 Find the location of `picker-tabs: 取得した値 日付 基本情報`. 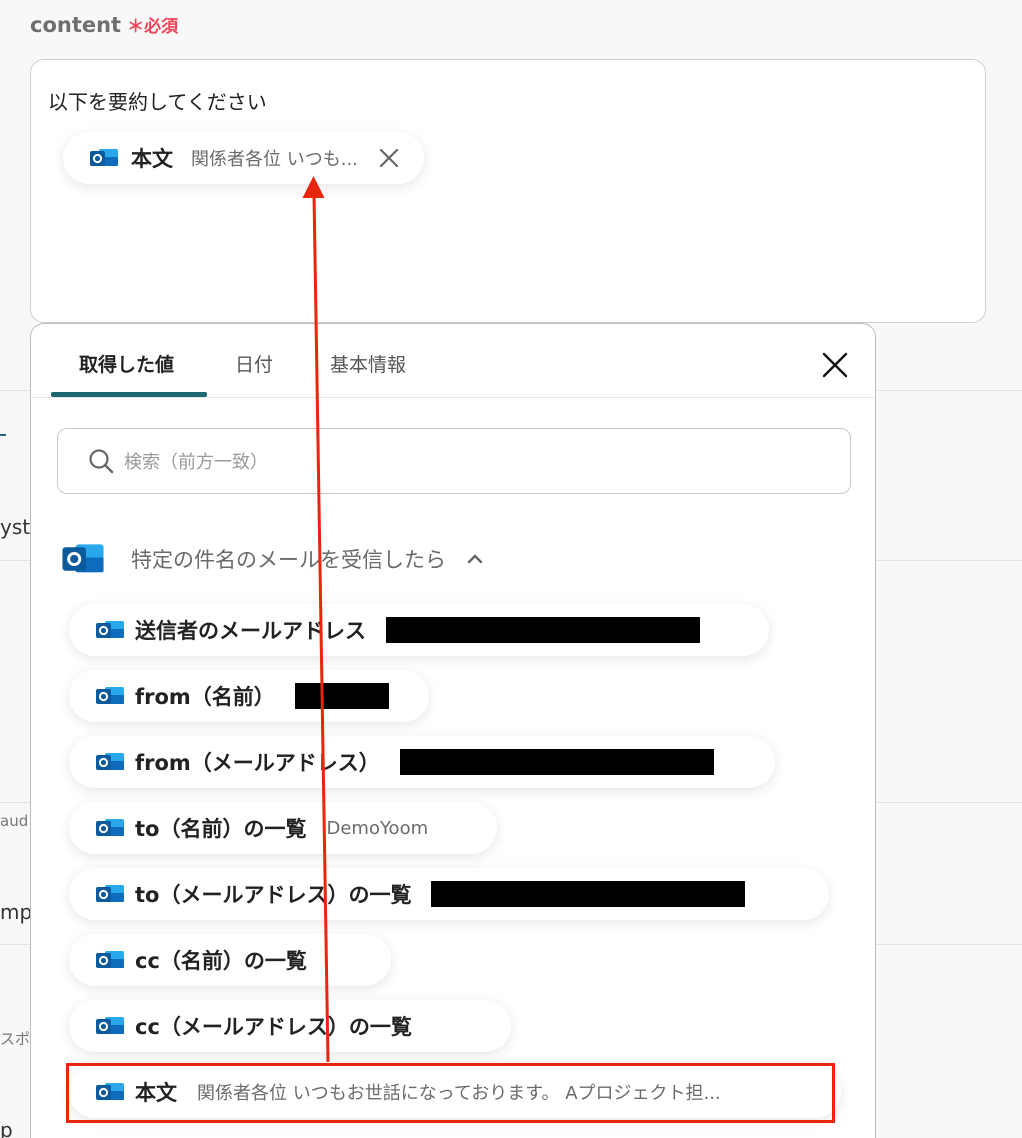

picker-tabs: 取得した値 日付 基本情報 is located at coordinates (453, 361).